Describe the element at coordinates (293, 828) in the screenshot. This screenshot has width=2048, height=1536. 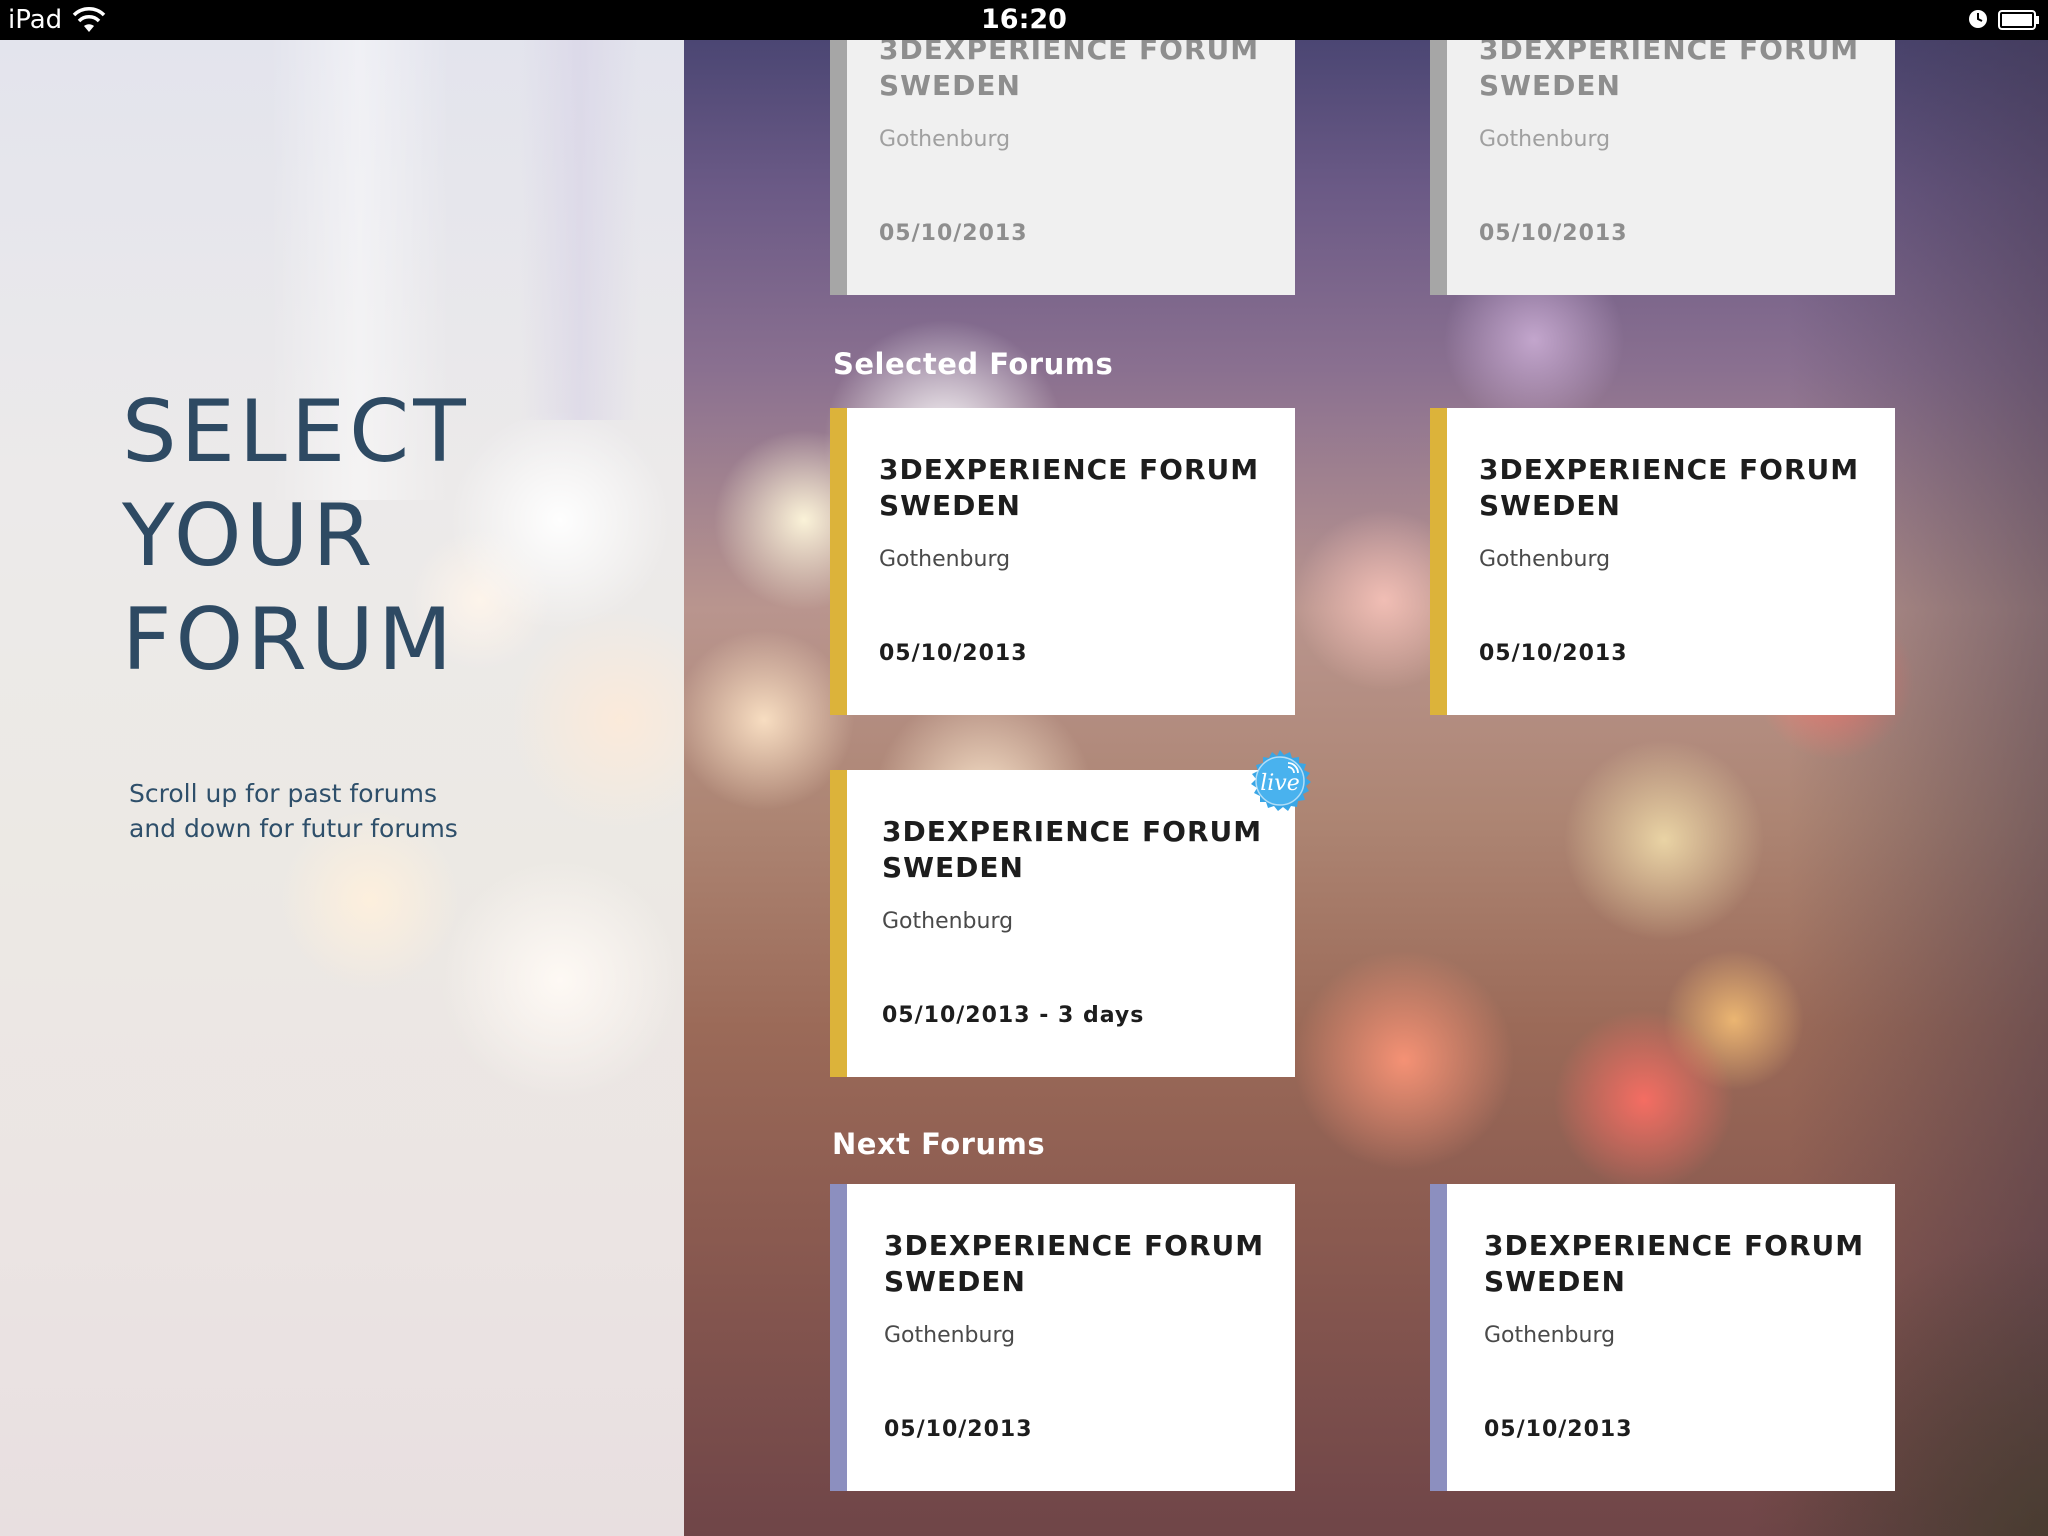
I see `scroll-hint-line: and down for futur forums` at that location.